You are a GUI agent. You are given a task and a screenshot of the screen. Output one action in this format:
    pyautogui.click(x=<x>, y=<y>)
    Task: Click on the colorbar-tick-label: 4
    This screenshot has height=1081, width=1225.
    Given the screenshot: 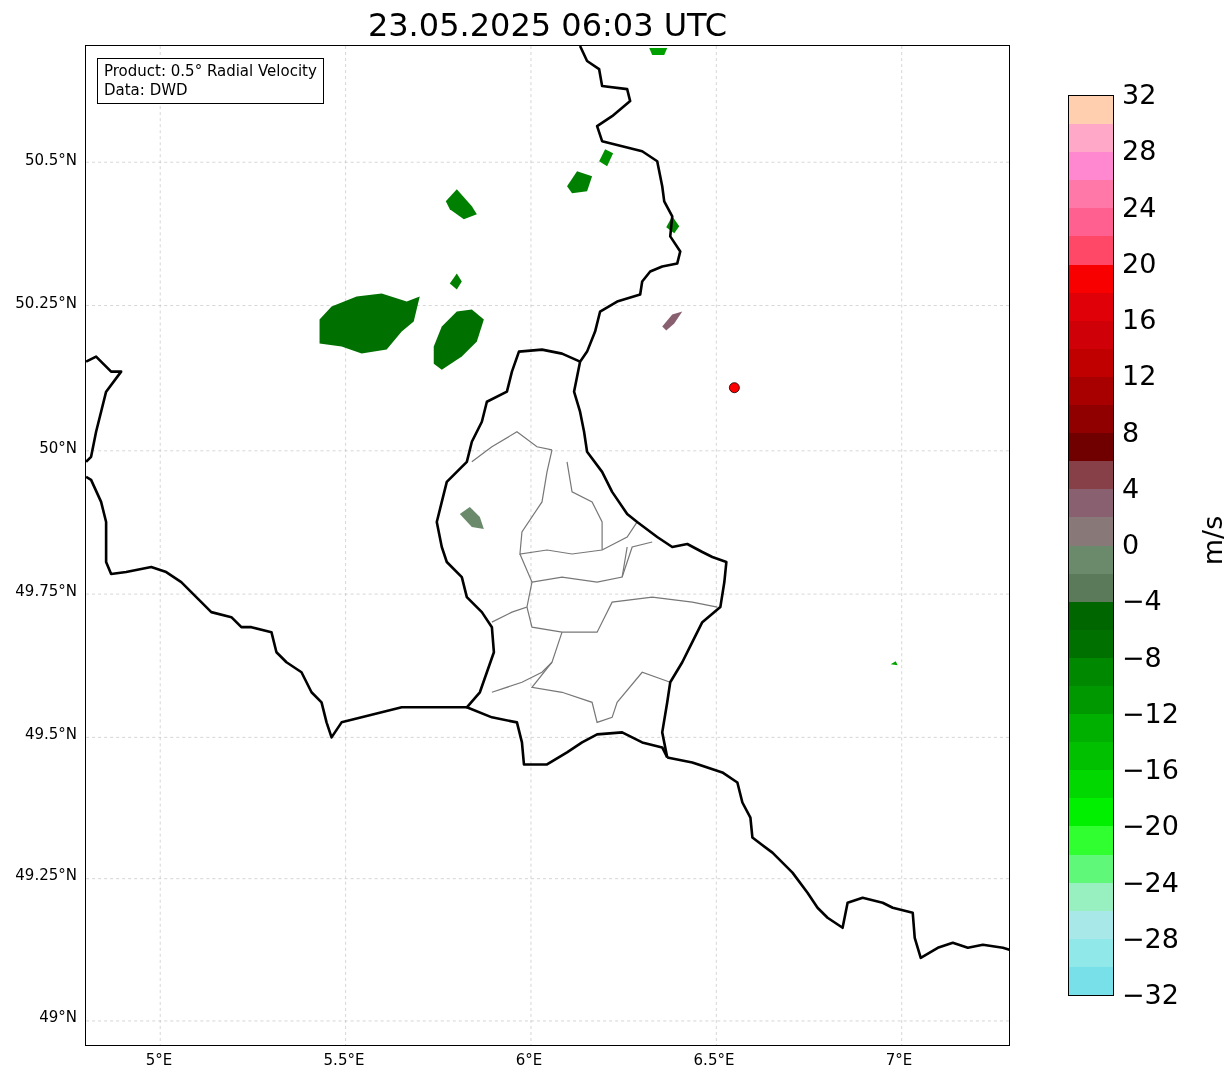 What is the action you would take?
    pyautogui.click(x=1131, y=488)
    